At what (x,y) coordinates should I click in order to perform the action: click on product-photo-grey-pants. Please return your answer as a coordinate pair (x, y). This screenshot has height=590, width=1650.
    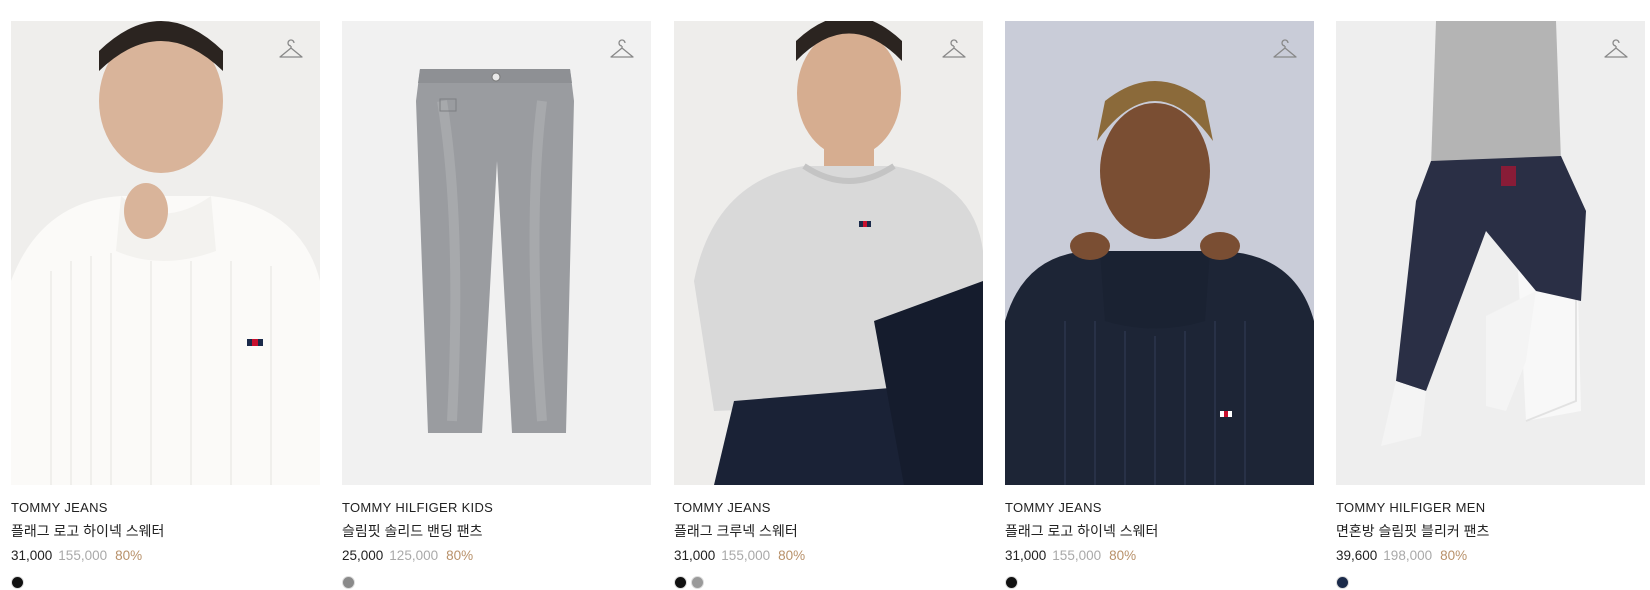
    Looking at the image, I should click on (496, 253).